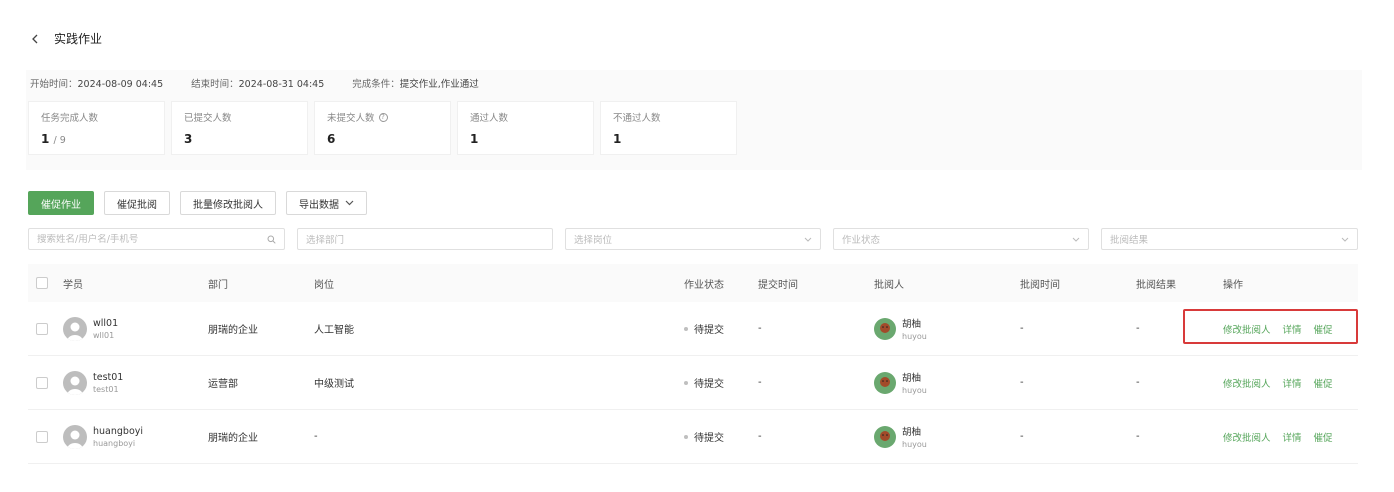 The height and width of the screenshot is (492, 1394). Describe the element at coordinates (137, 239) in the screenshot. I see `search-input` at that location.